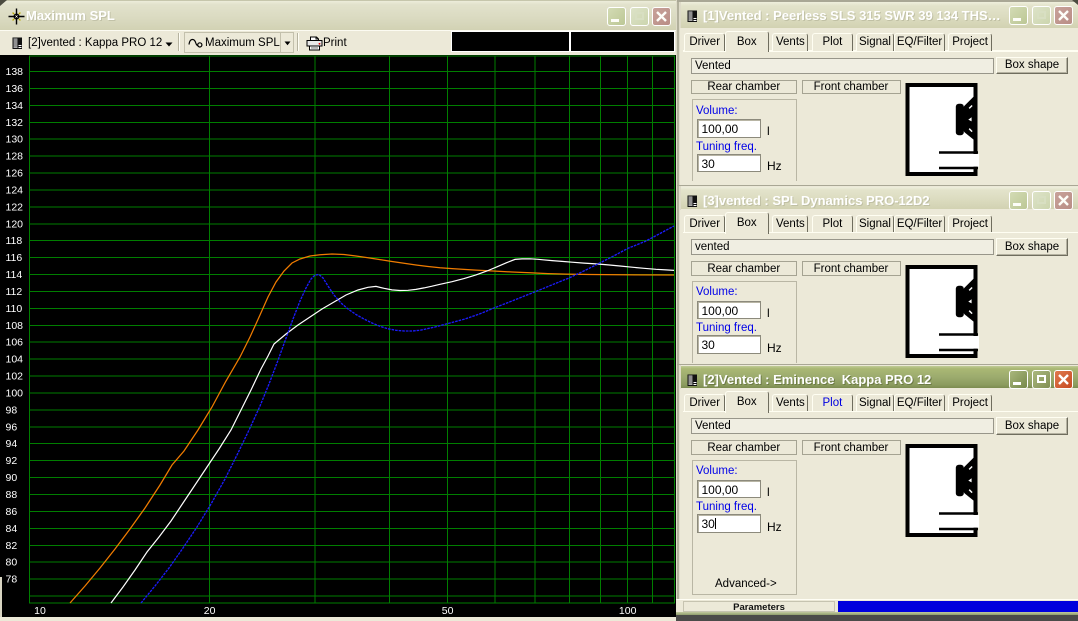 The image size is (1078, 621). I want to click on svg-text: 84, so click(12, 529).